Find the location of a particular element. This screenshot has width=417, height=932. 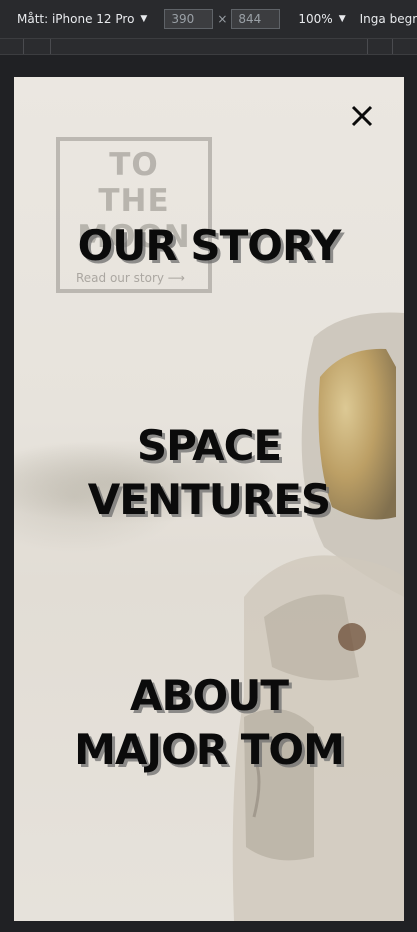

menu-item-label: VENTURES is located at coordinates (209, 499).